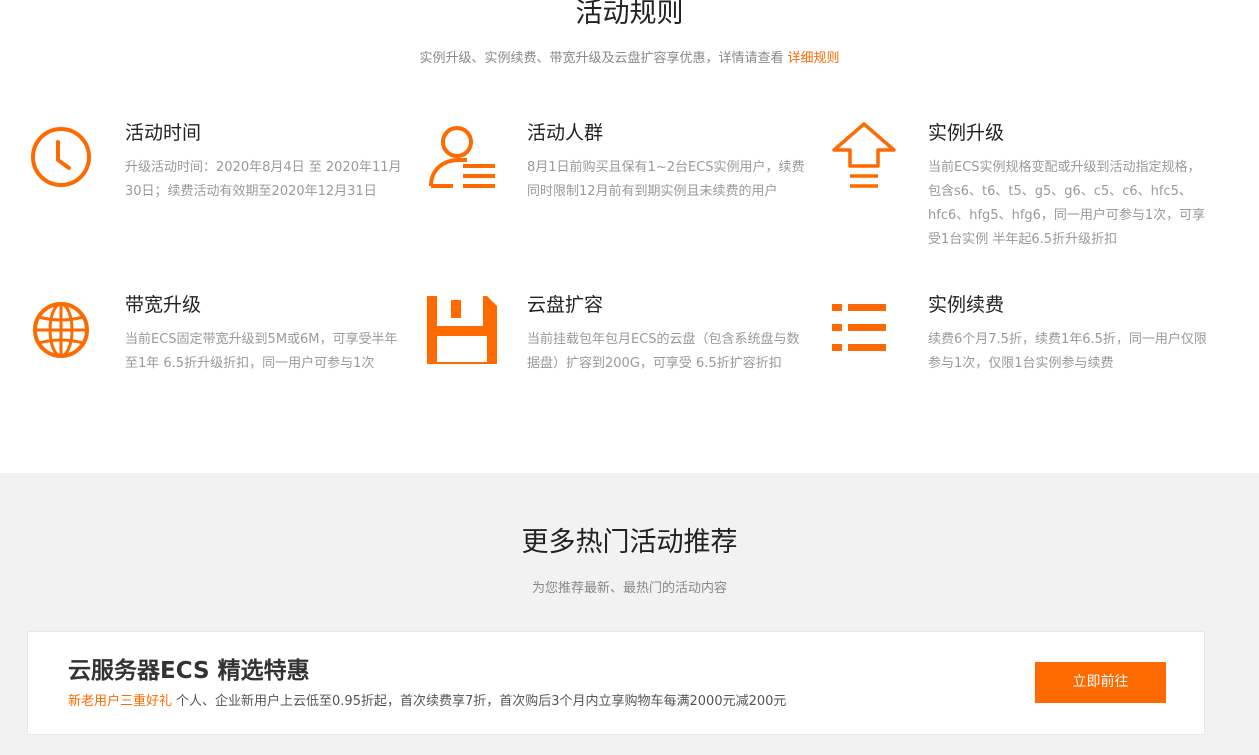 This screenshot has height=755, width=1259. Describe the element at coordinates (163, 133) in the screenshot. I see `feature-title: 活动时间` at that location.